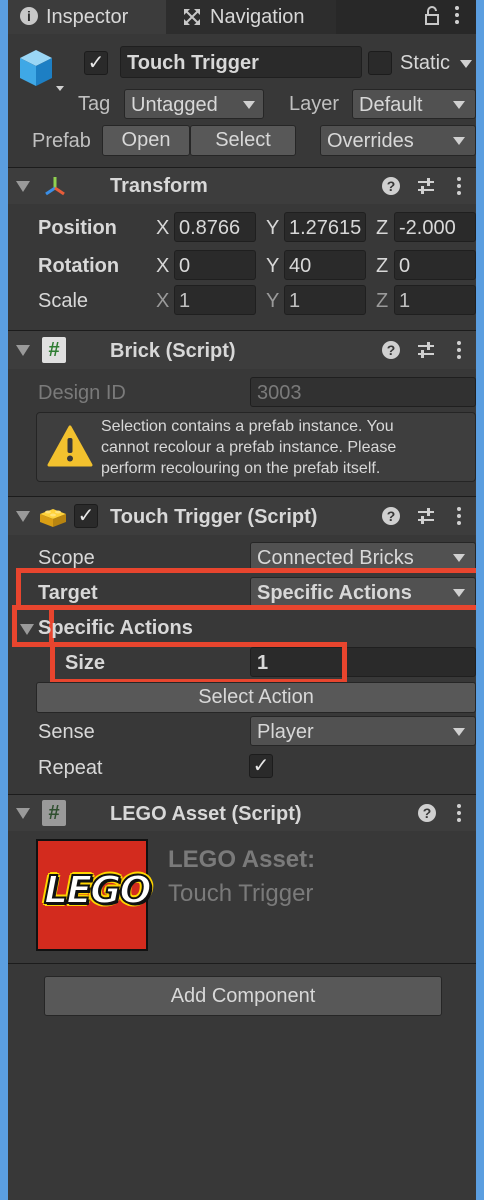  What do you see at coordinates (61, 141) in the screenshot?
I see `prefab-label: Prefab` at bounding box center [61, 141].